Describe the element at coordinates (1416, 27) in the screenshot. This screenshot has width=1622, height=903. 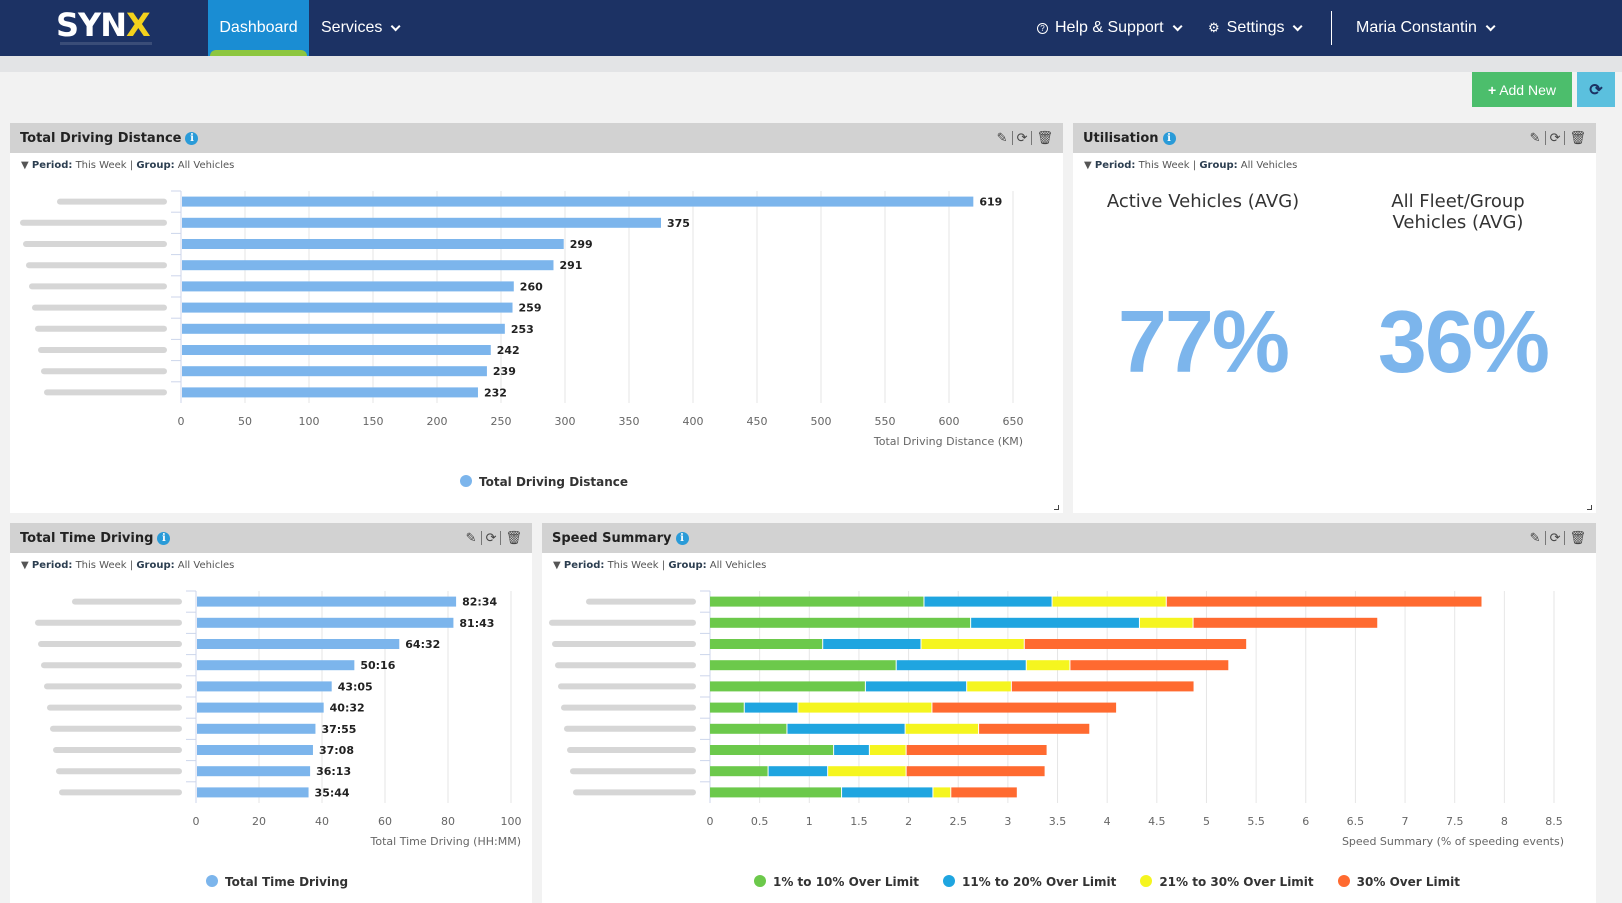
I see `user-name: Maria Constantin` at that location.